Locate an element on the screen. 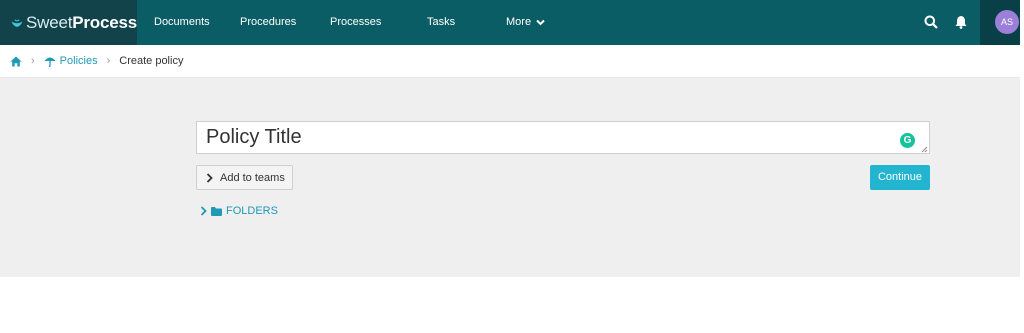 The height and width of the screenshot is (333, 1024). continue-button: Continue is located at coordinates (900, 177).